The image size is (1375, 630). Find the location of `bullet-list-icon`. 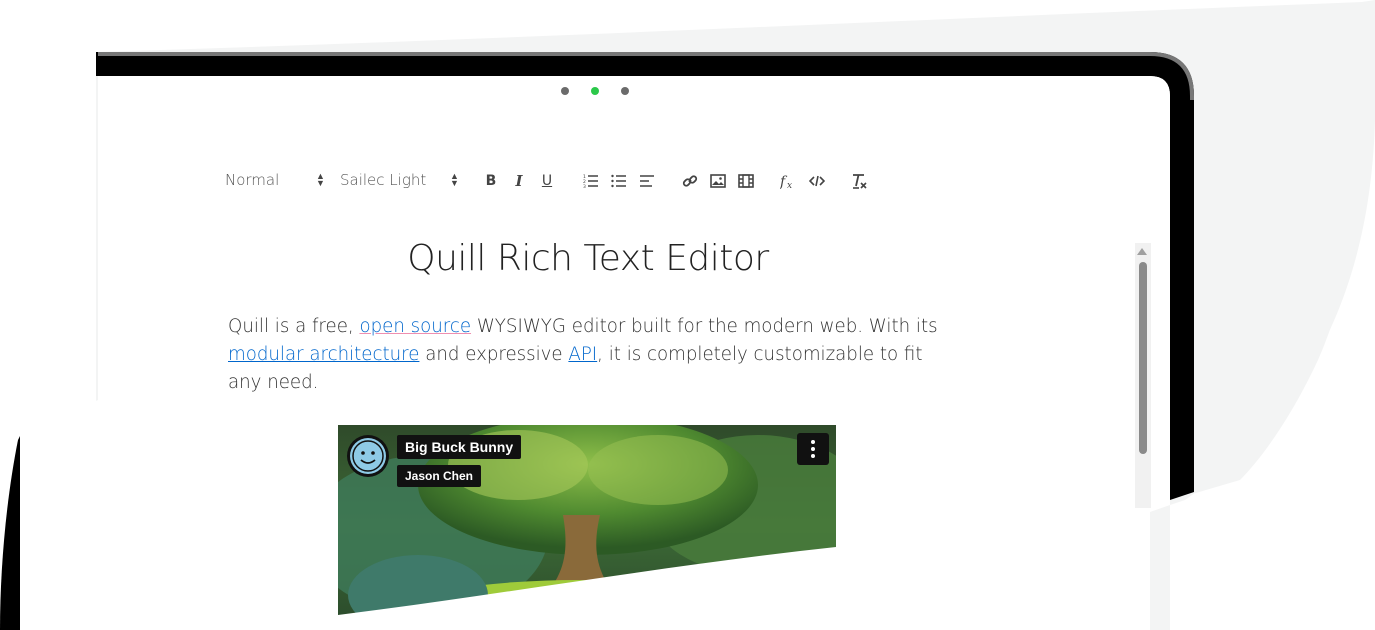

bullet-list-icon is located at coordinates (618, 181).